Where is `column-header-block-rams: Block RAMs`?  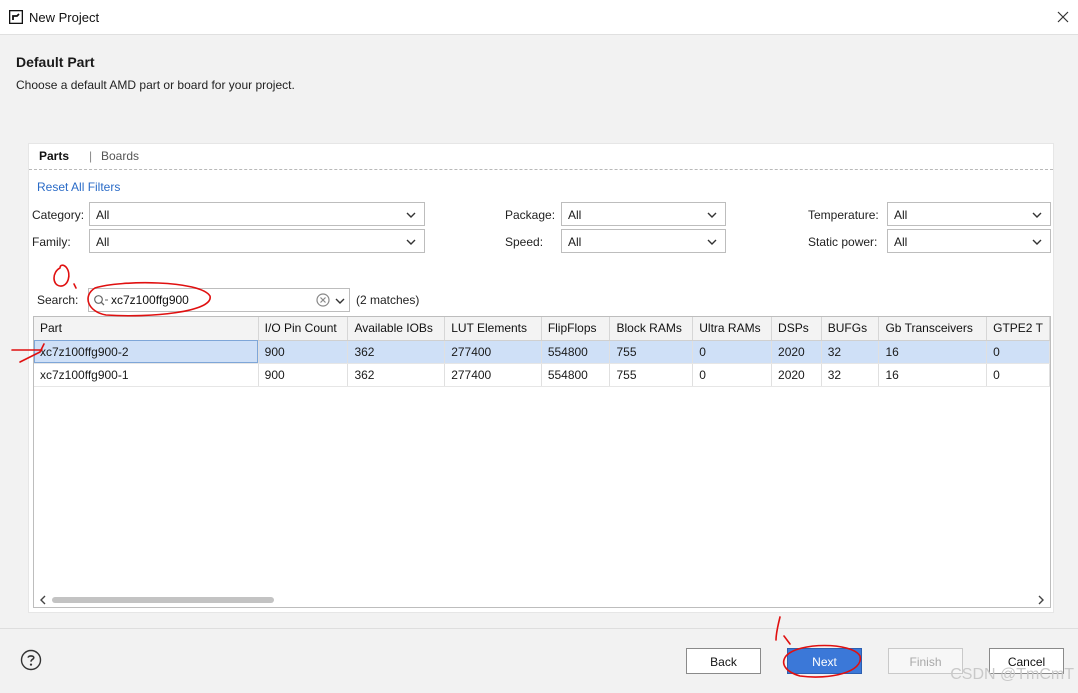
column-header-block-rams: Block RAMs is located at coordinates (651, 329).